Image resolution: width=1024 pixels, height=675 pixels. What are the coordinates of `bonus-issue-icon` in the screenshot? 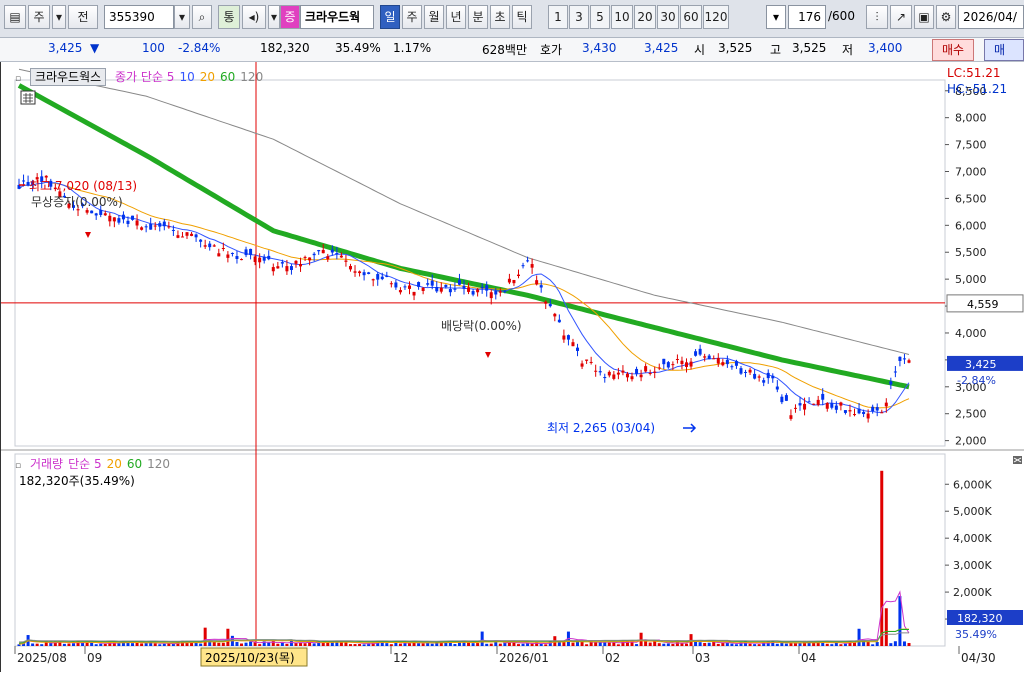 It's located at (88, 235).